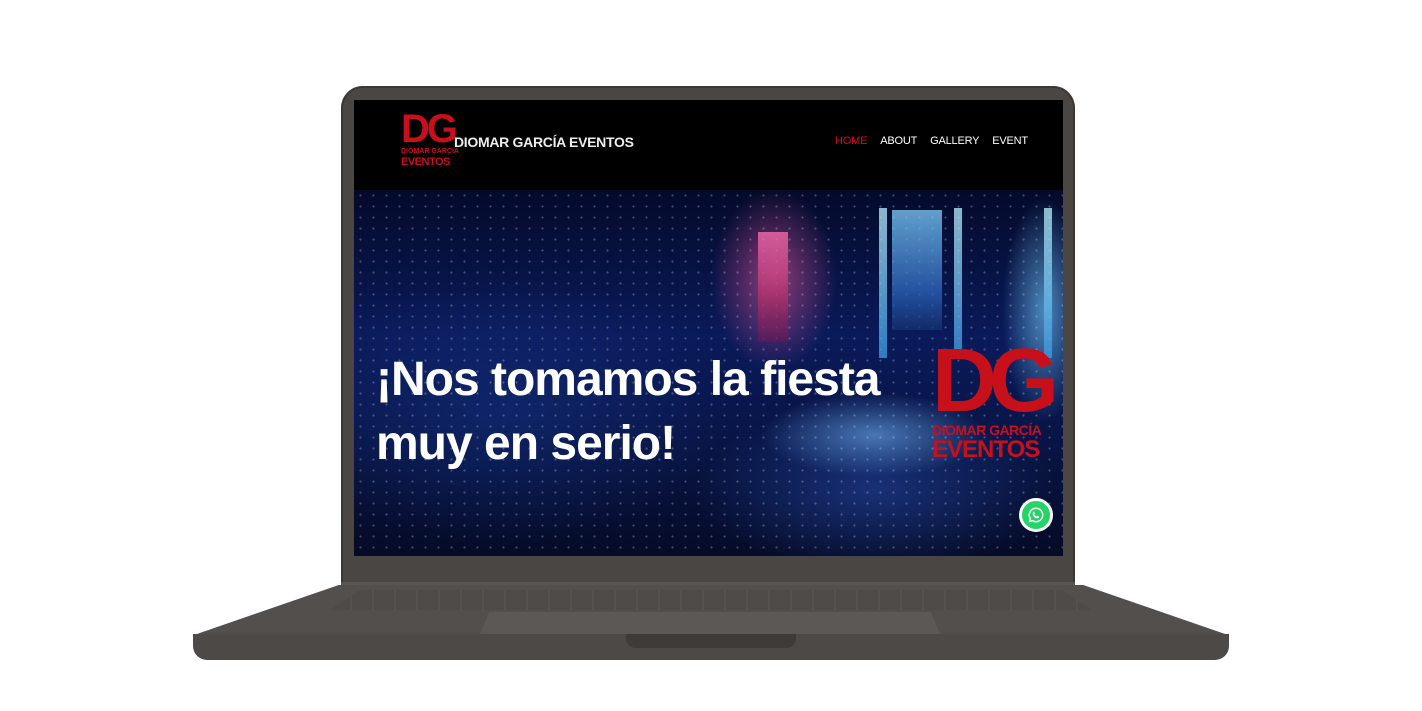 The height and width of the screenshot is (711, 1422). Describe the element at coordinates (954, 141) in the screenshot. I see `nav-gallery: GALLERY` at that location.